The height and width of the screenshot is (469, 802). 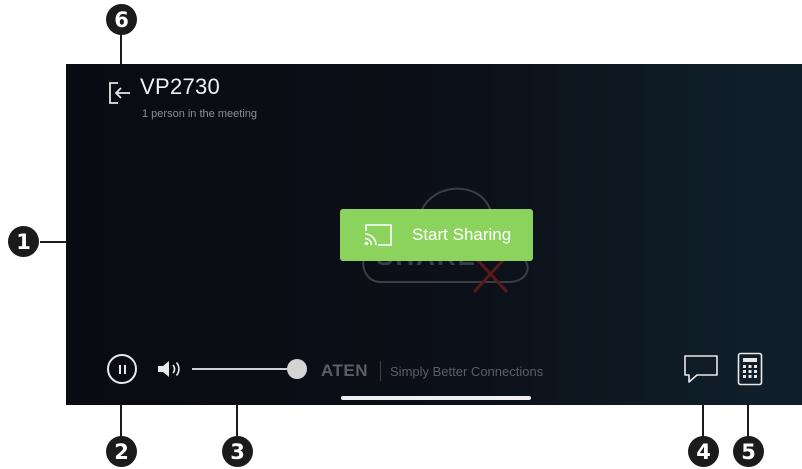 I want to click on brand-tagline: Simply Better Connections, so click(x=467, y=371).